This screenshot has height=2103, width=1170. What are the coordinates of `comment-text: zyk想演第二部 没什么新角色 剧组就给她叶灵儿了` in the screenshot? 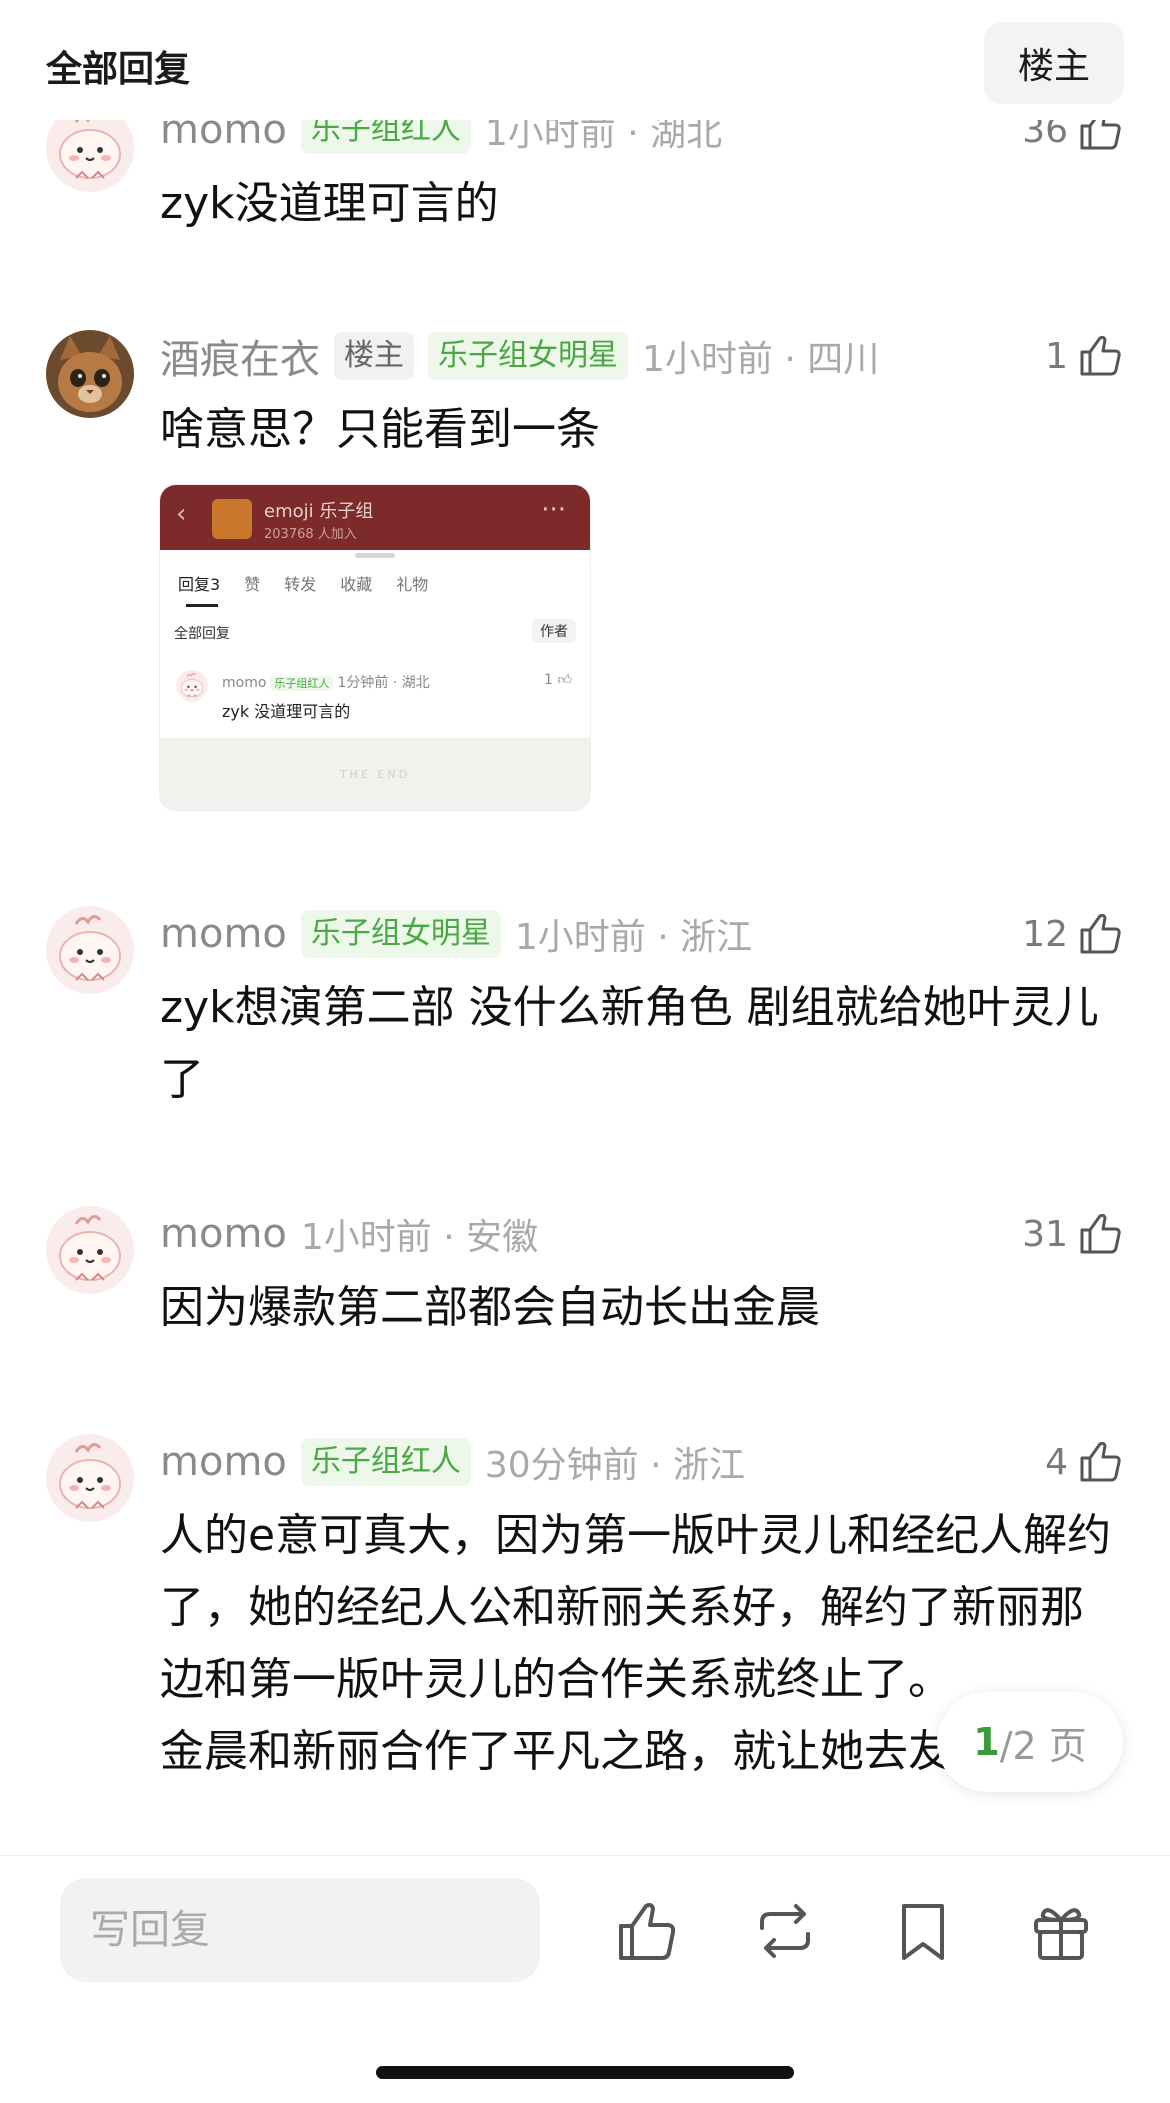 It's located at (629, 1043).